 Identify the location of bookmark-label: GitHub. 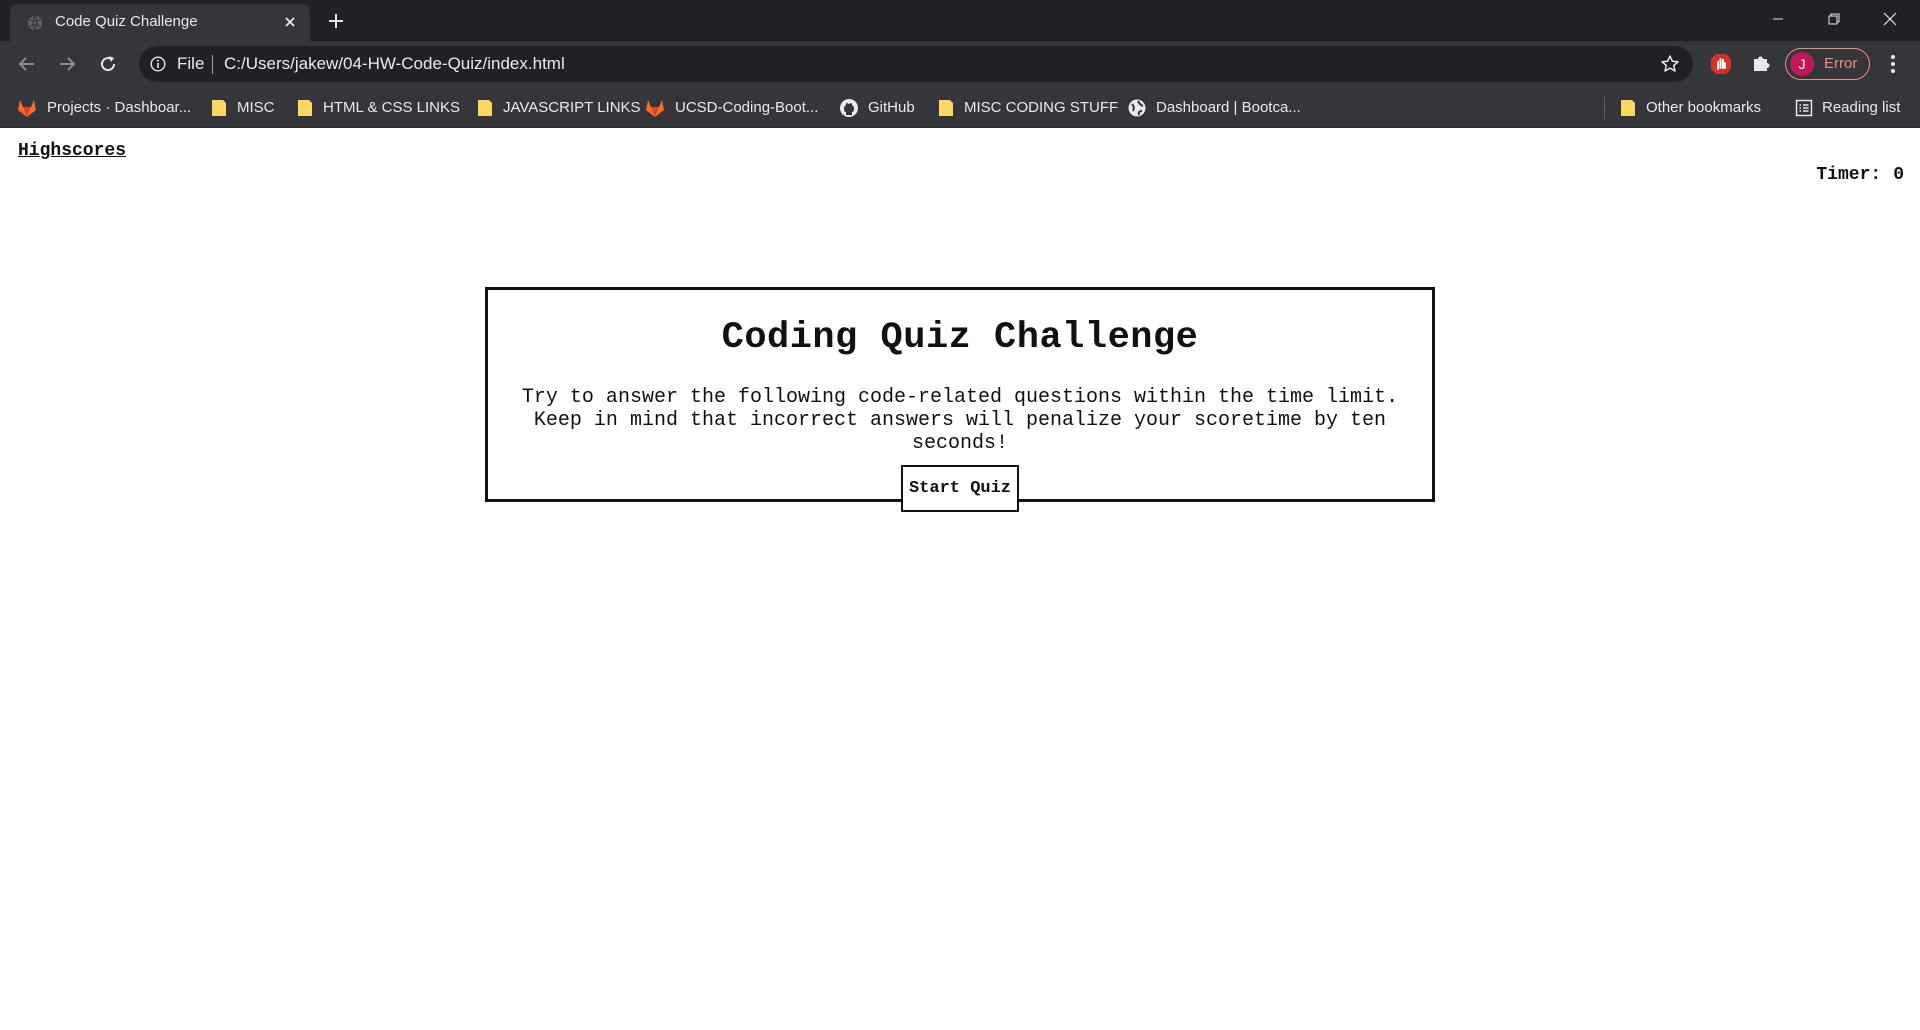
(891, 107).